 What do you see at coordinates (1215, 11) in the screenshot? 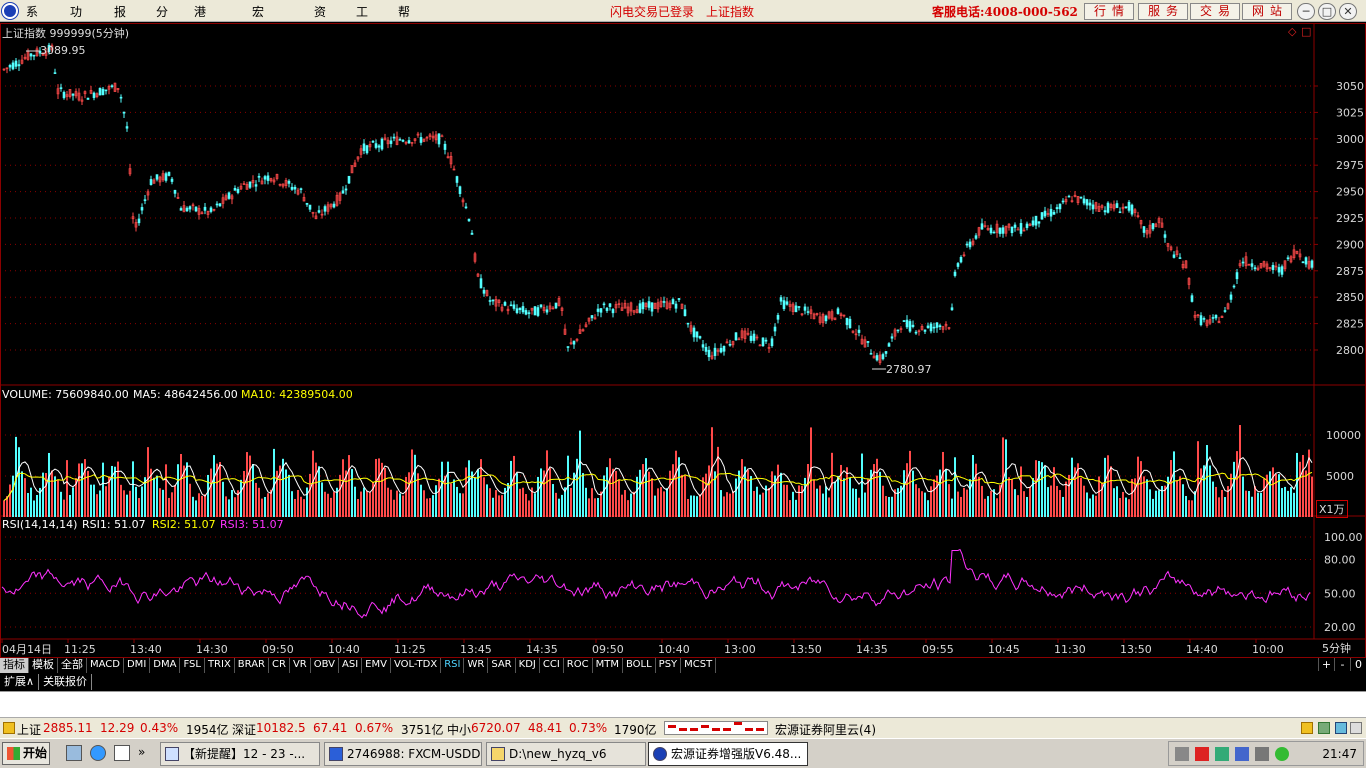
I see `trade-button: 交易` at bounding box center [1215, 11].